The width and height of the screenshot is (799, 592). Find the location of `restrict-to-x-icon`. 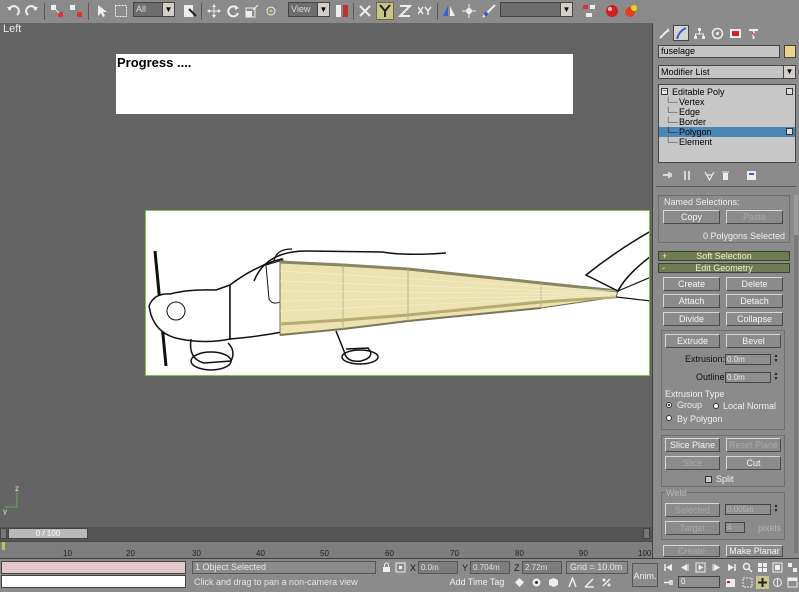

restrict-to-x-icon is located at coordinates (365, 11).